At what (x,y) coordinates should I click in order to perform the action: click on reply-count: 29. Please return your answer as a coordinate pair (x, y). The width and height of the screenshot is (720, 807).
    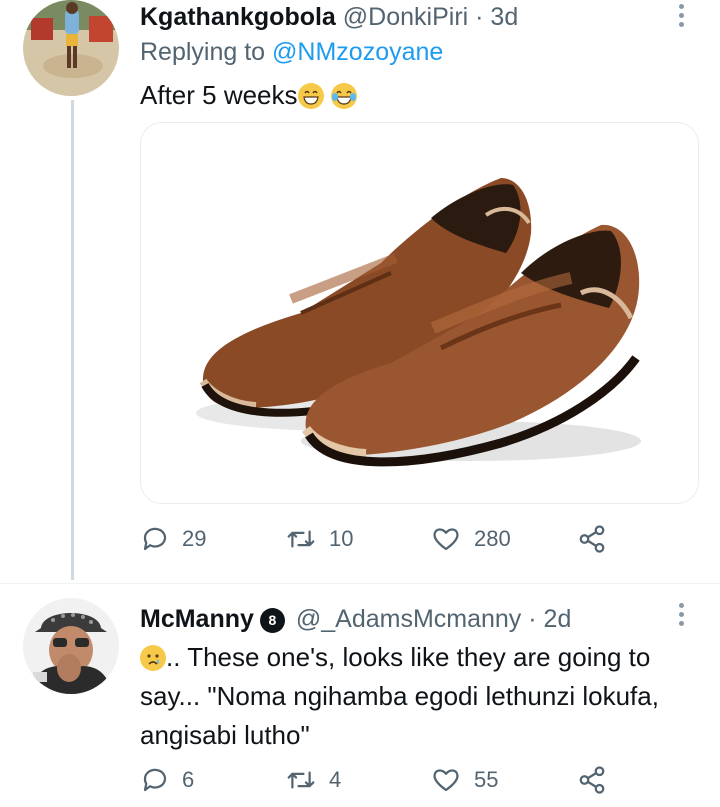
    Looking at the image, I should click on (194, 538).